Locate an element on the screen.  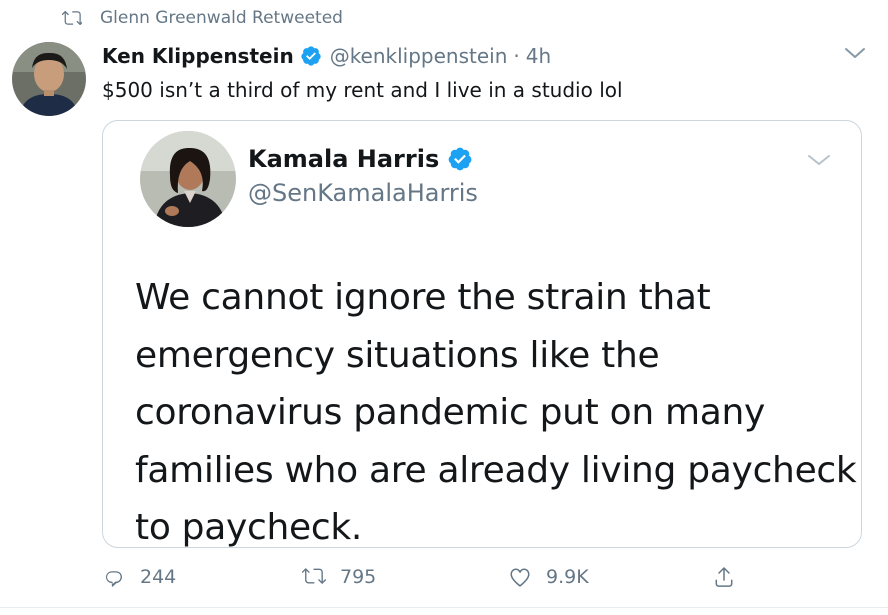
divider is located at coordinates (444, 607).